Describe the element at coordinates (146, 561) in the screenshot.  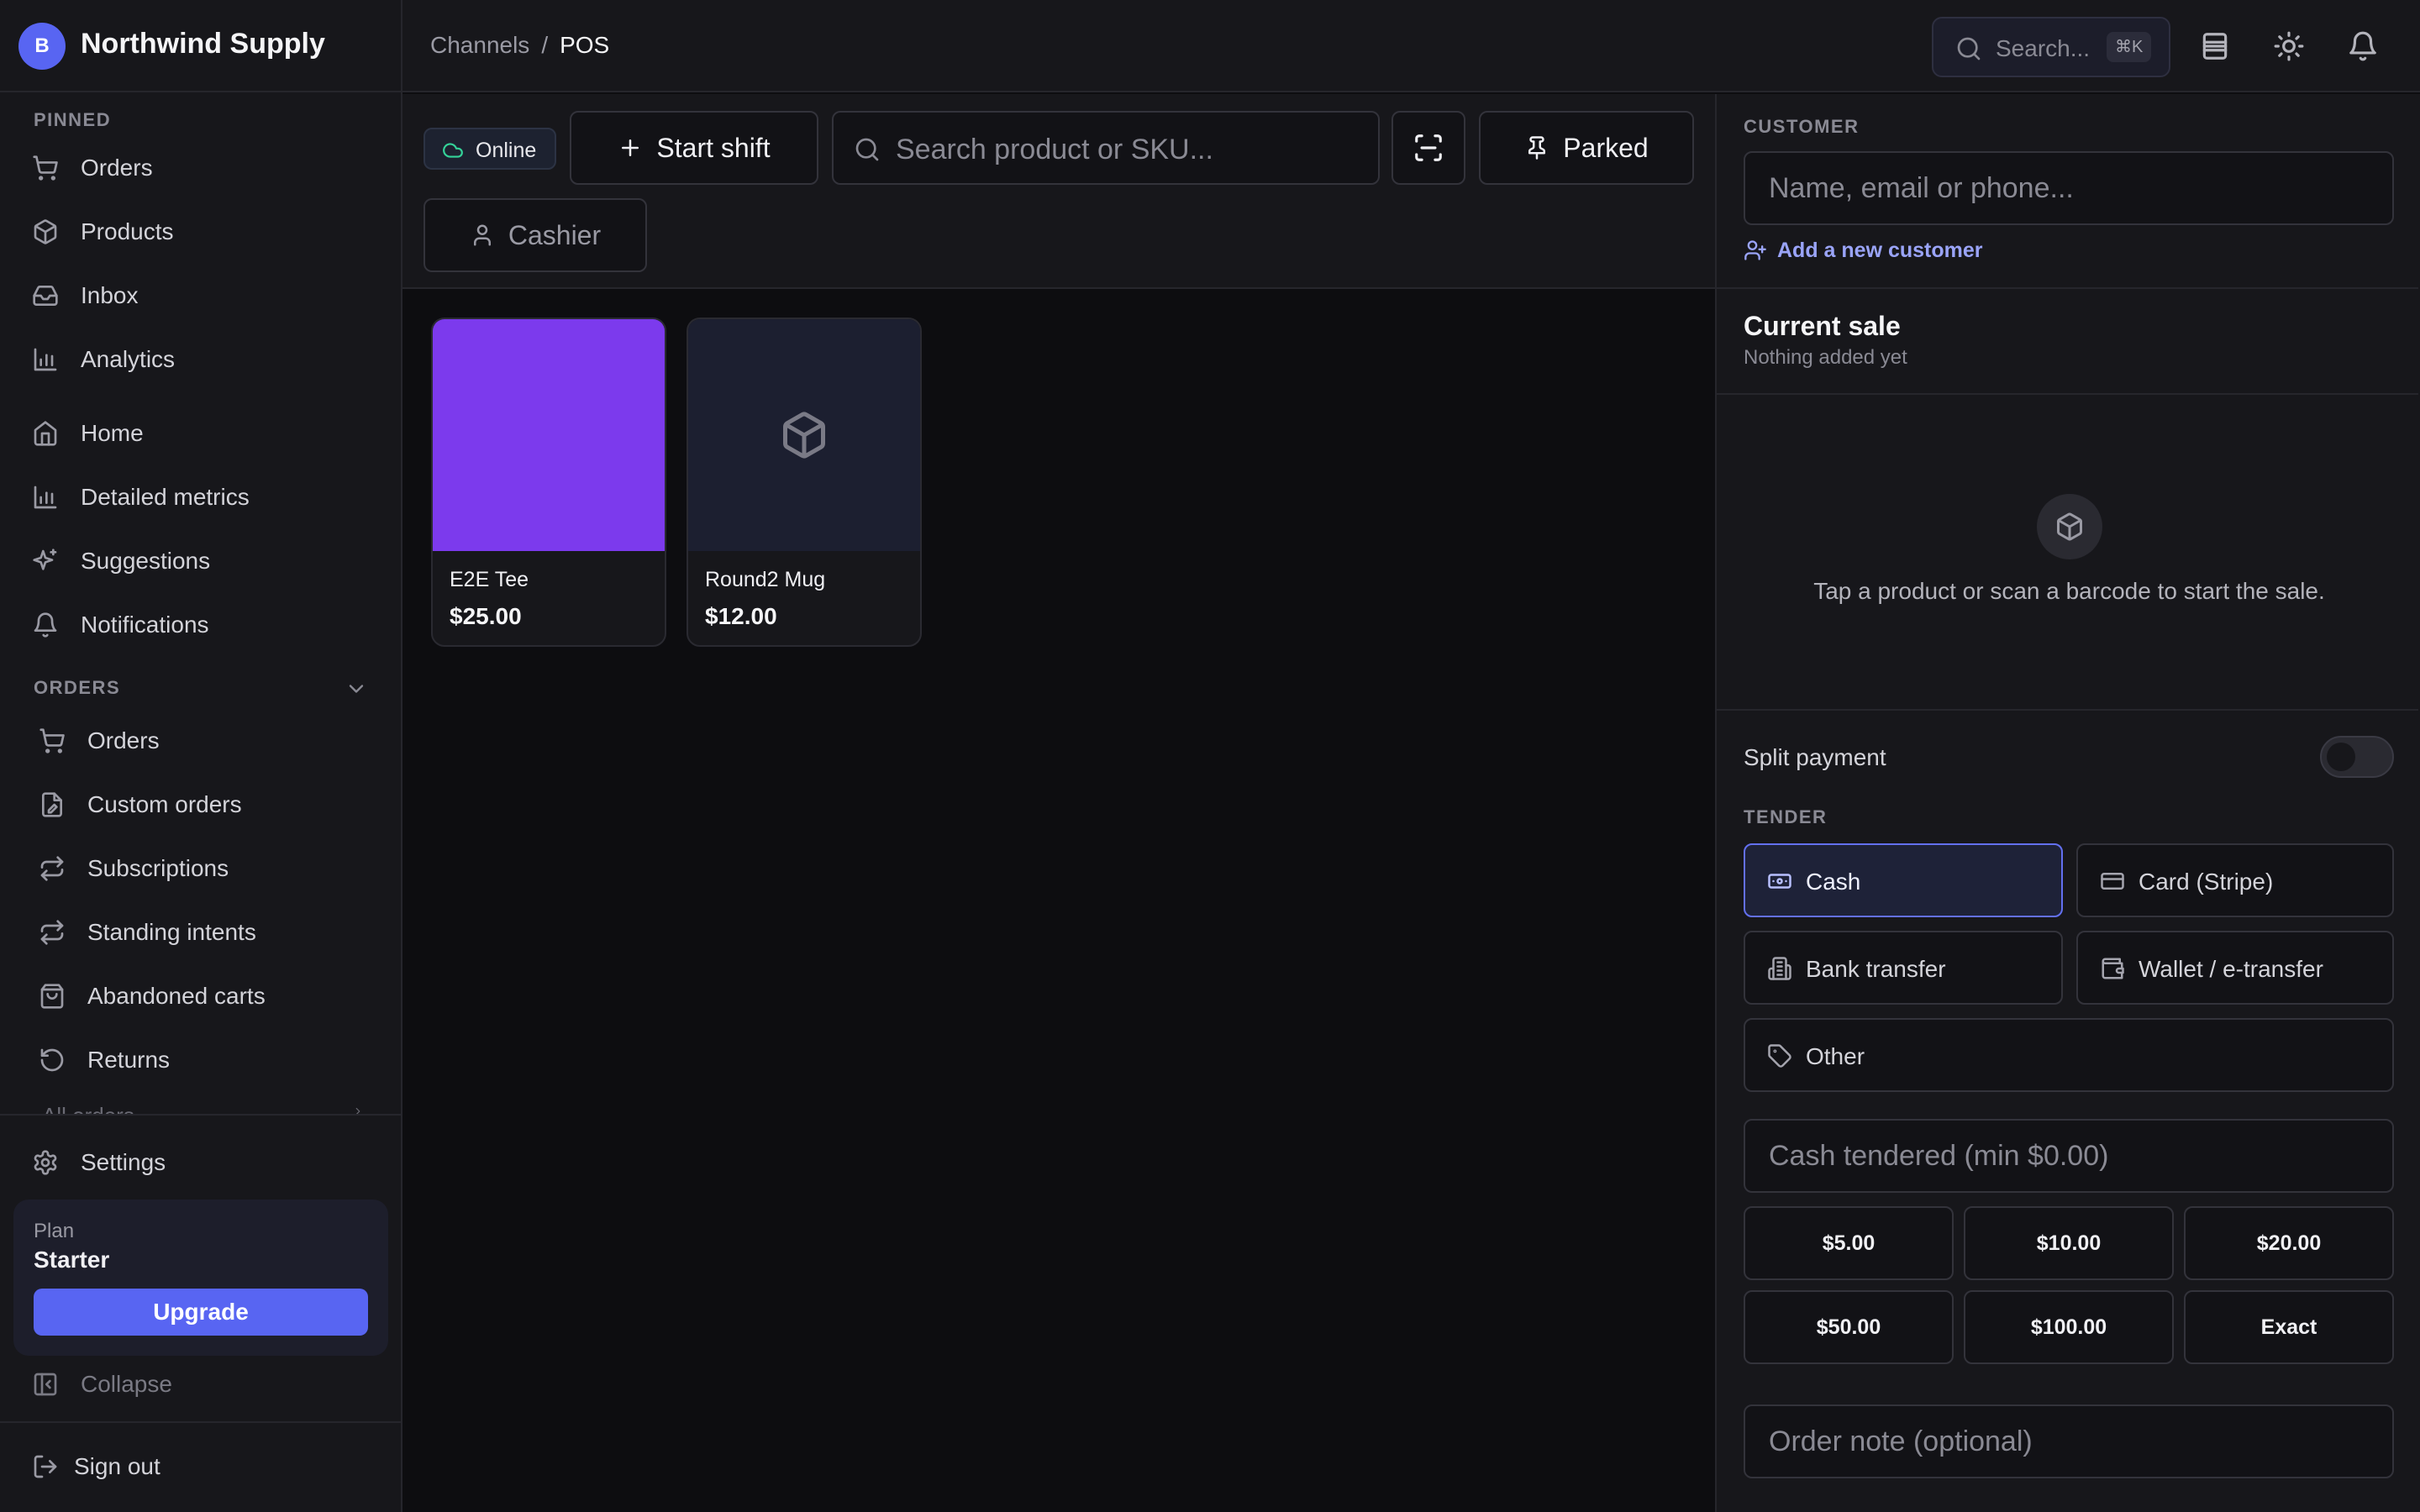
I see `sidebar-item-label: Suggestions` at that location.